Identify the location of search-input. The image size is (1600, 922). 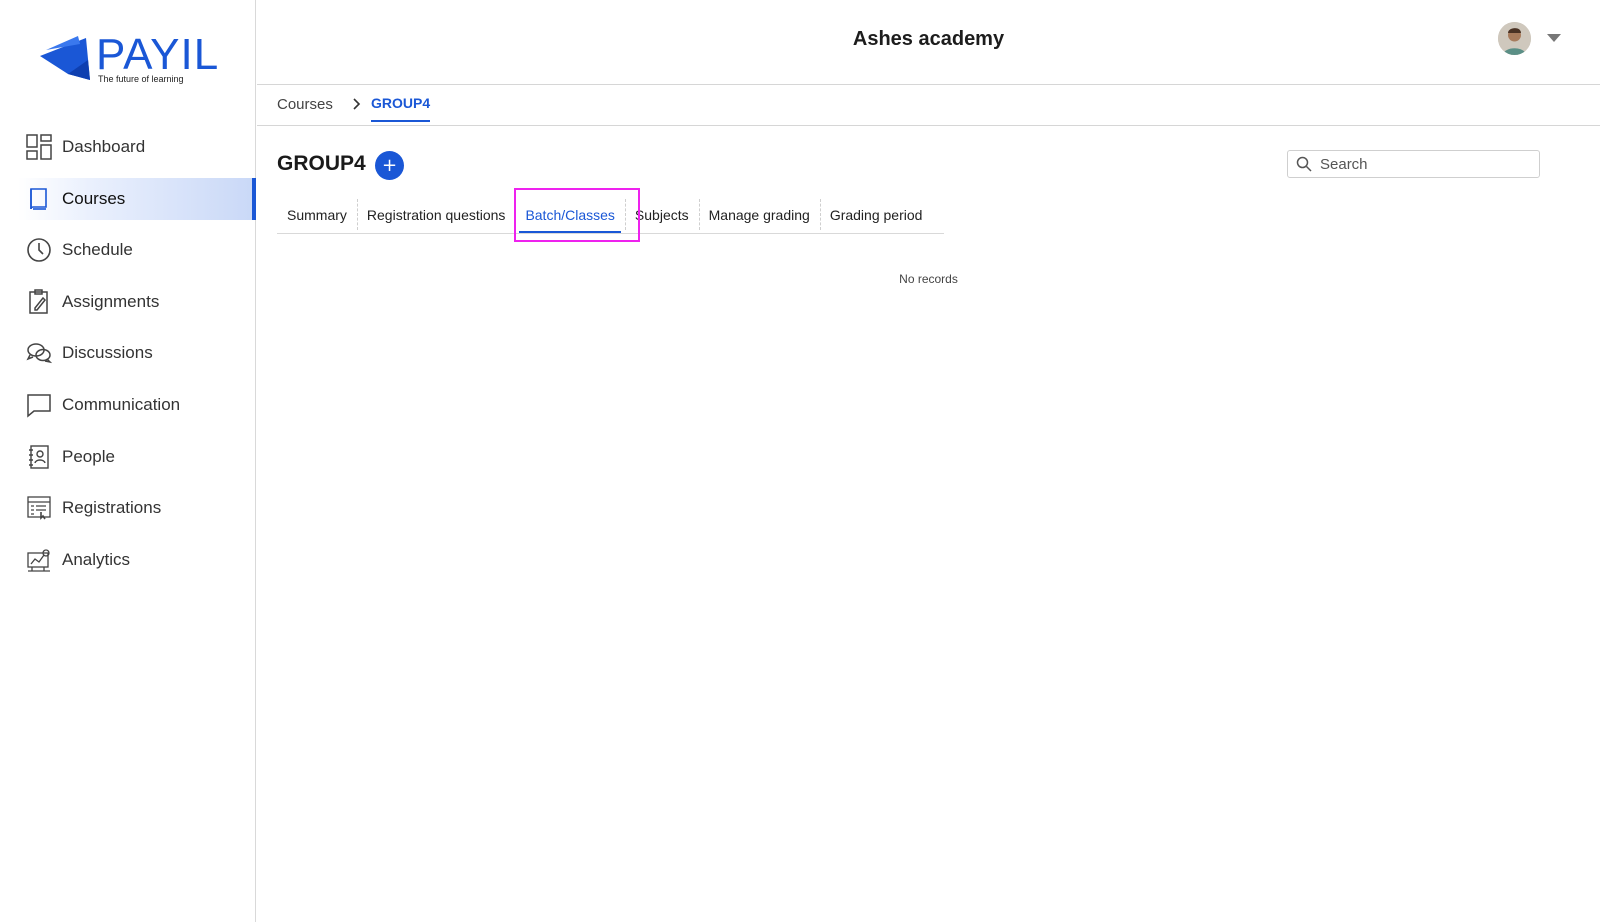
(1425, 164).